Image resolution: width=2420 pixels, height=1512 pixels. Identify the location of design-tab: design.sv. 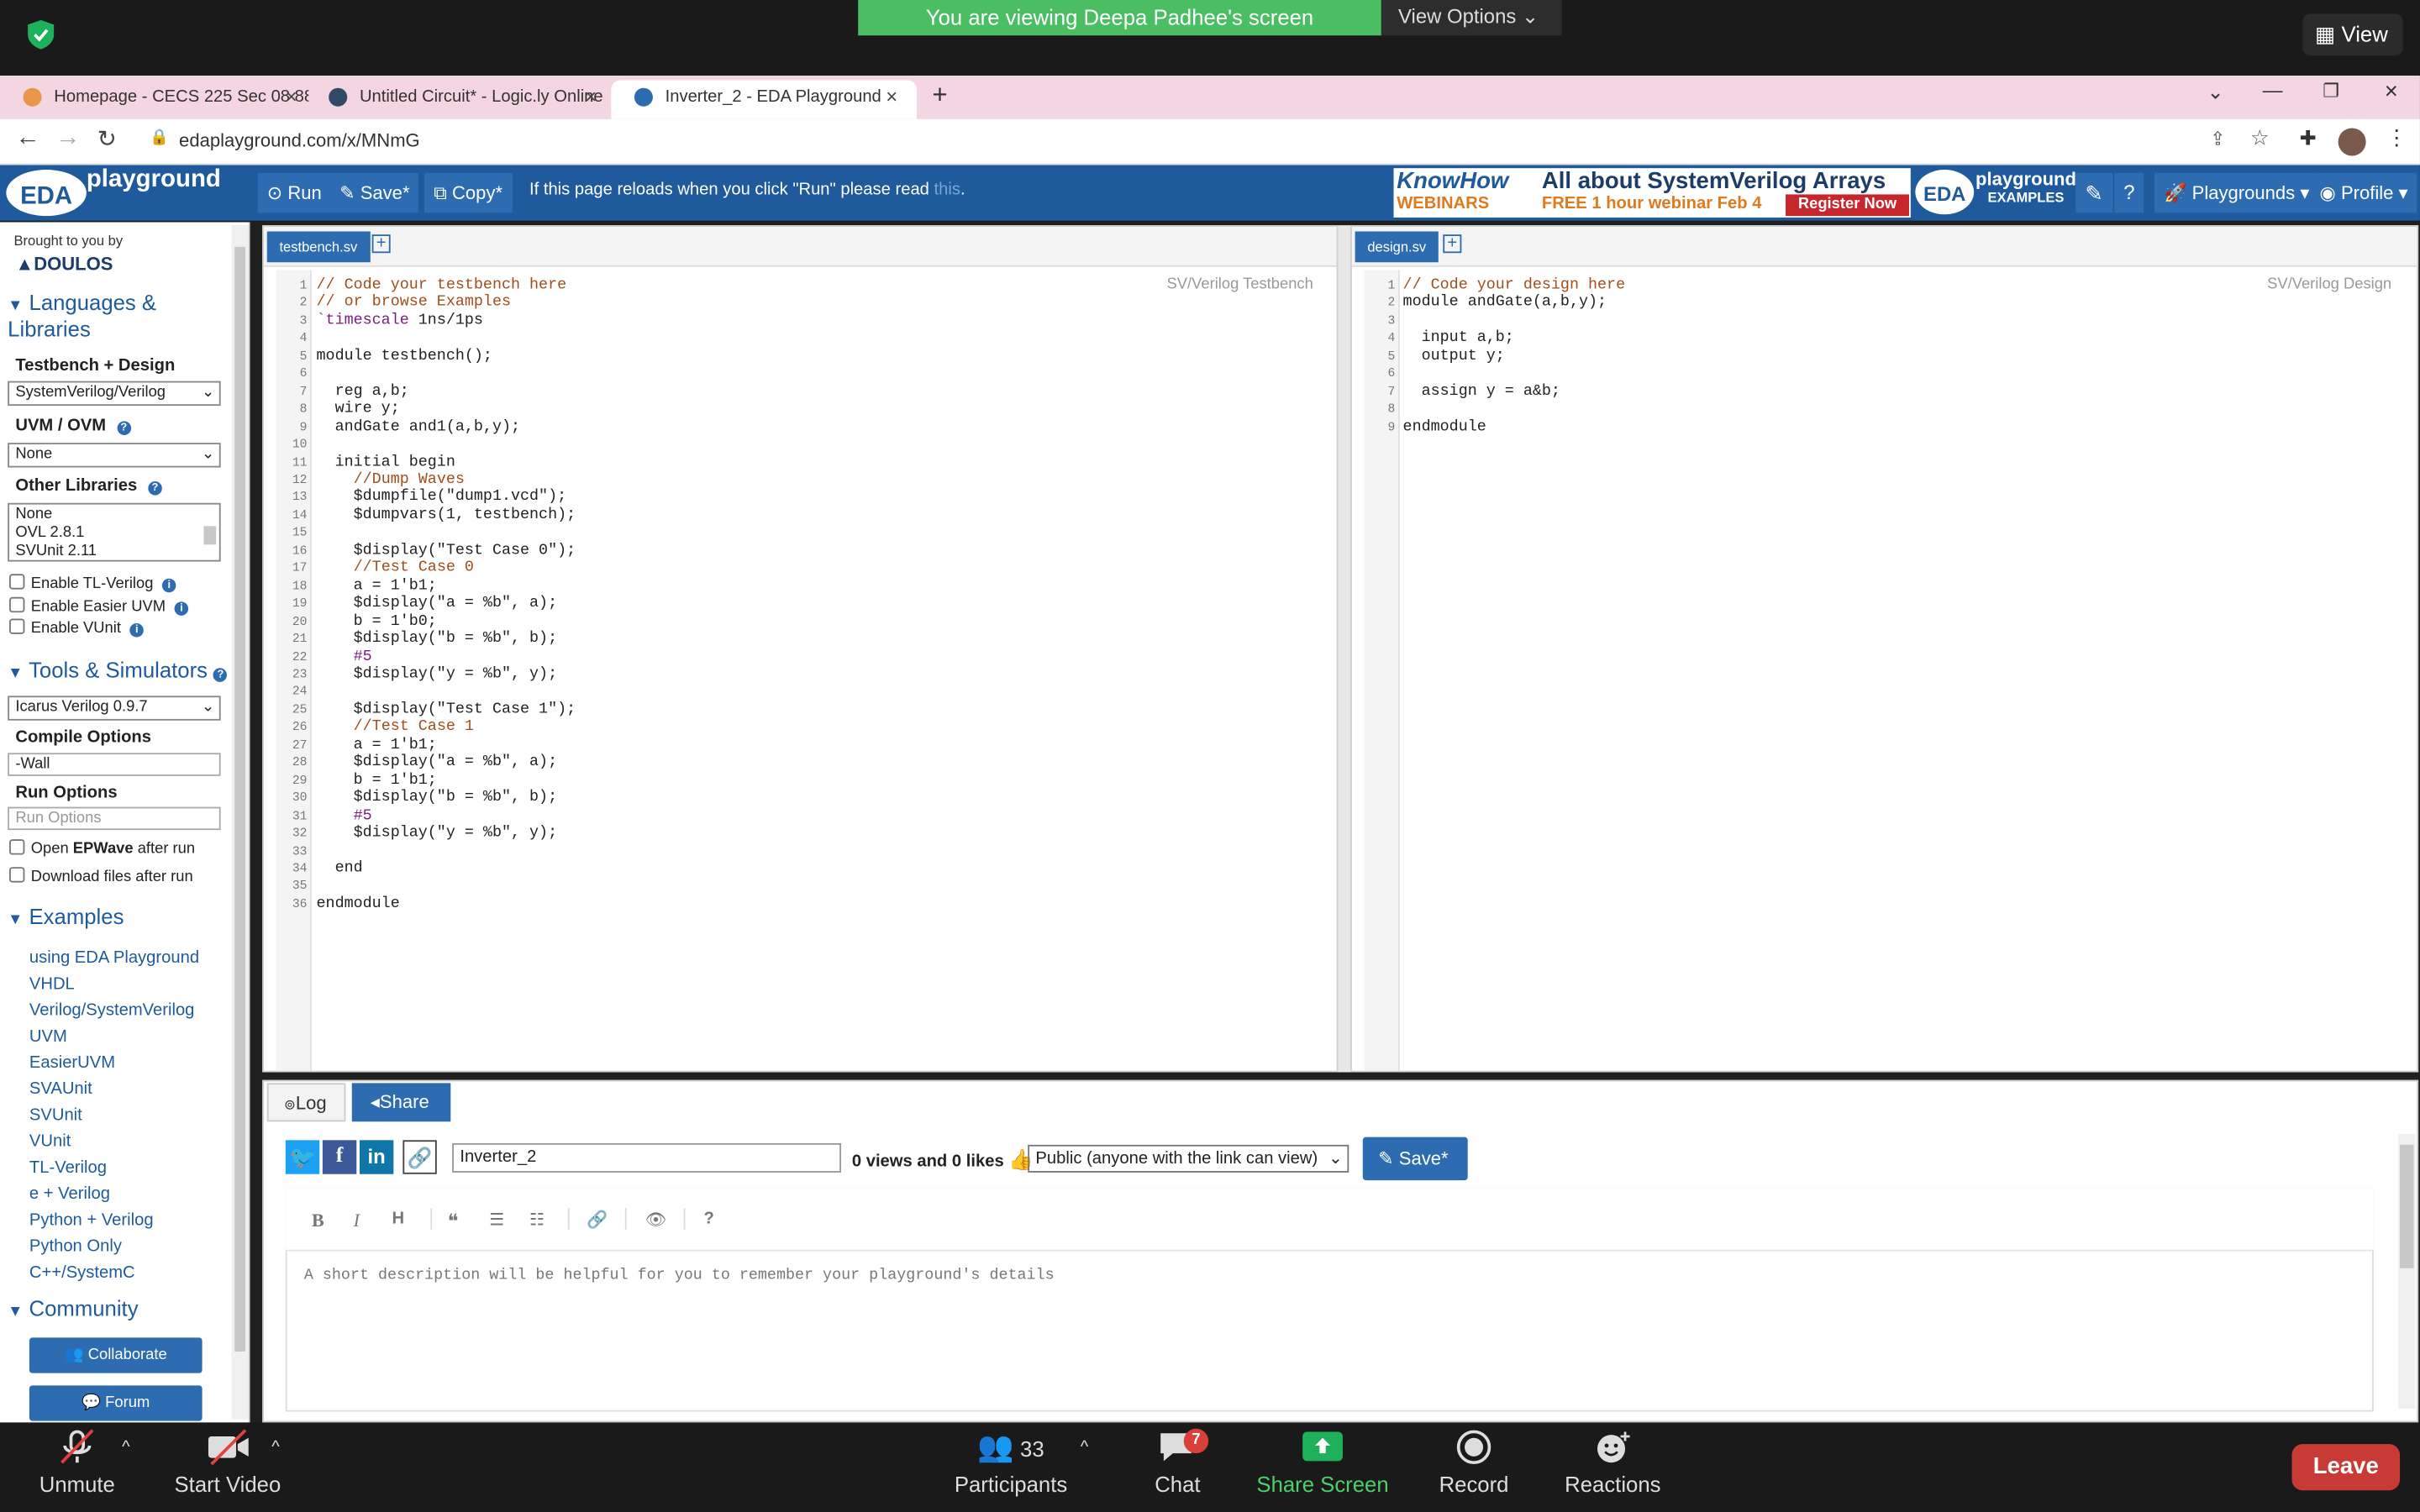
(1397, 247).